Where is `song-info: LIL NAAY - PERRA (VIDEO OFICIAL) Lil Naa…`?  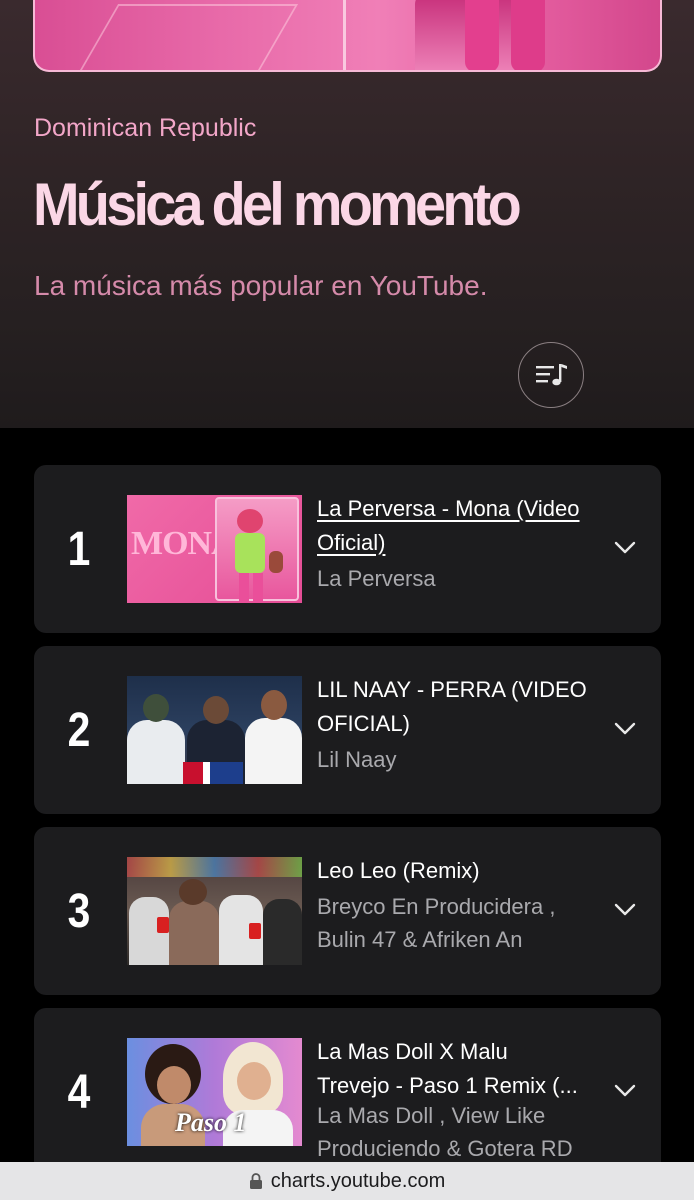 song-info: LIL NAAY - PERRA (VIDEO OFICIAL) Lil Naa… is located at coordinates (458, 724).